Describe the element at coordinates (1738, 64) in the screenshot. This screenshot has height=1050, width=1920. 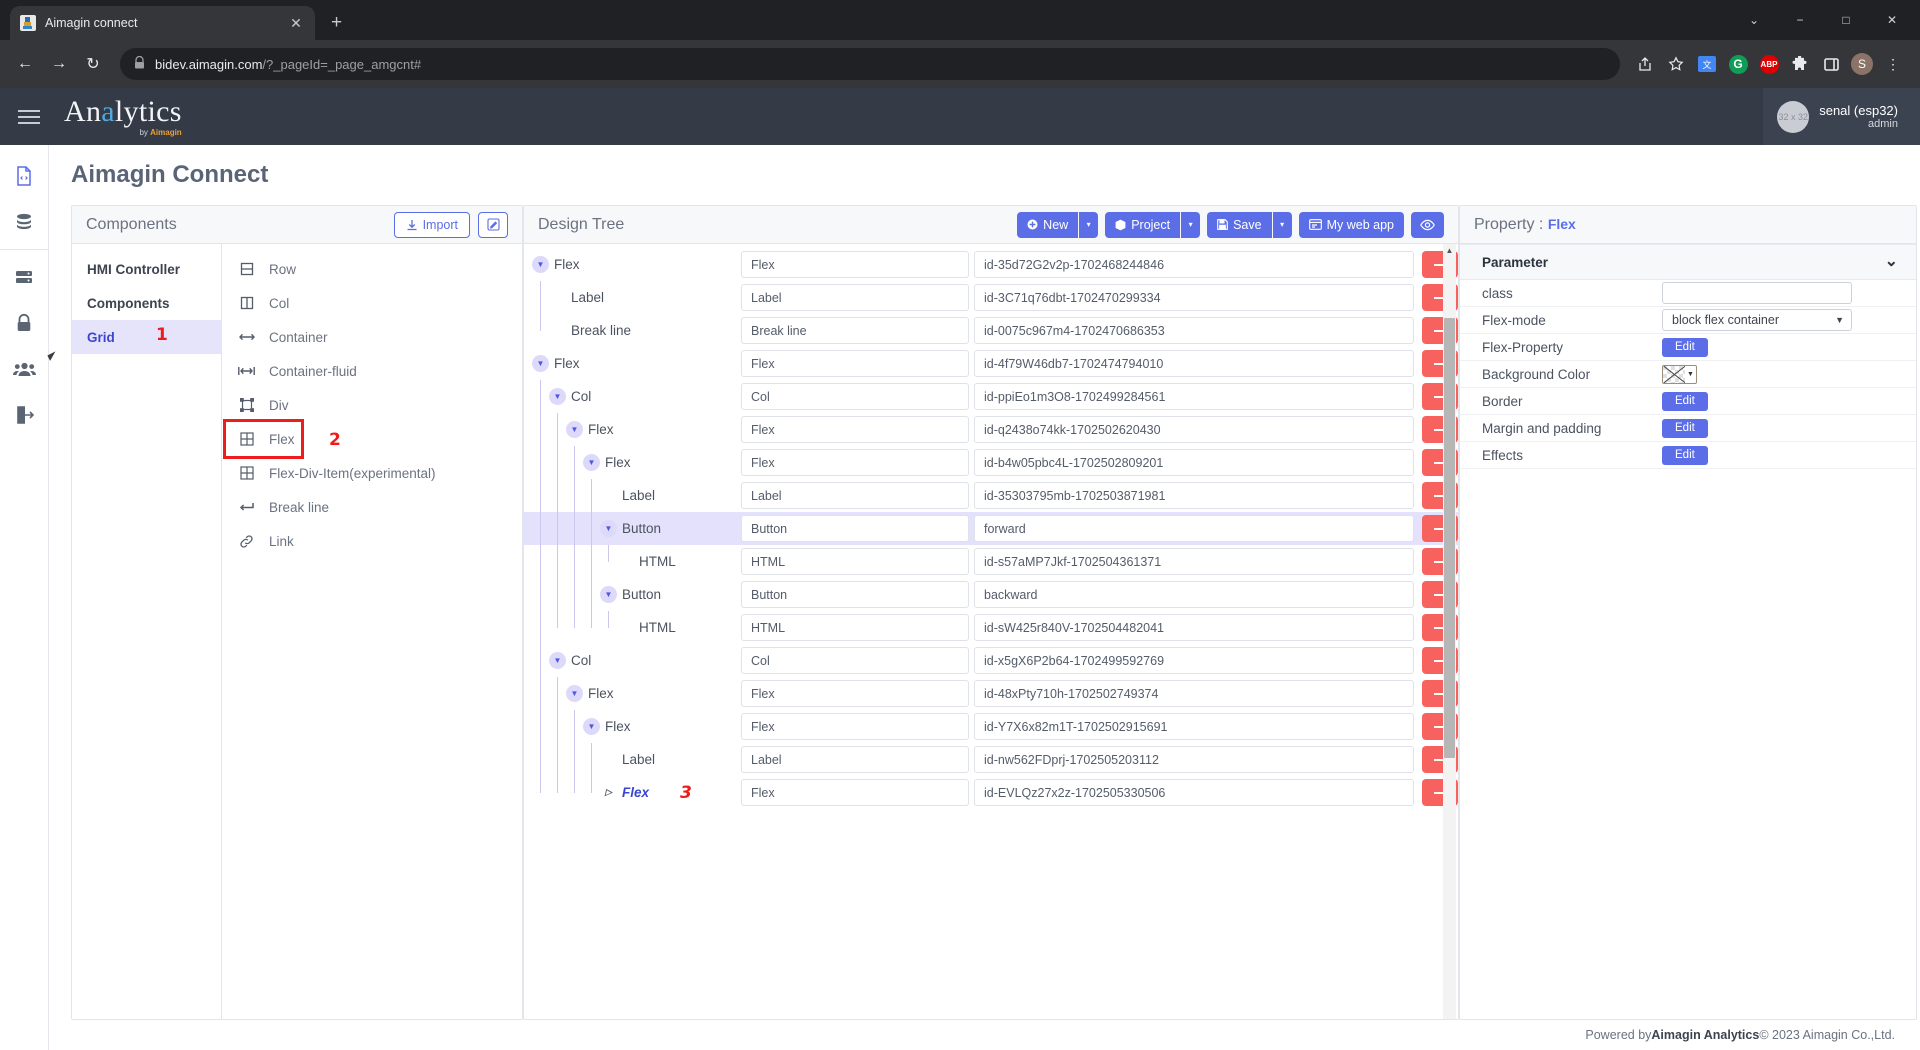
I see `grammarly-icon: G` at that location.